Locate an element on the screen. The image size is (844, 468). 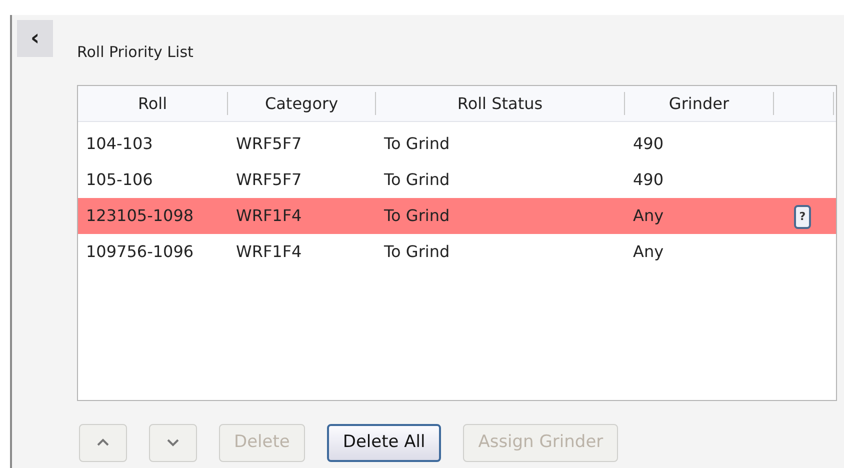
chevron-up-icon is located at coordinates (103, 443).